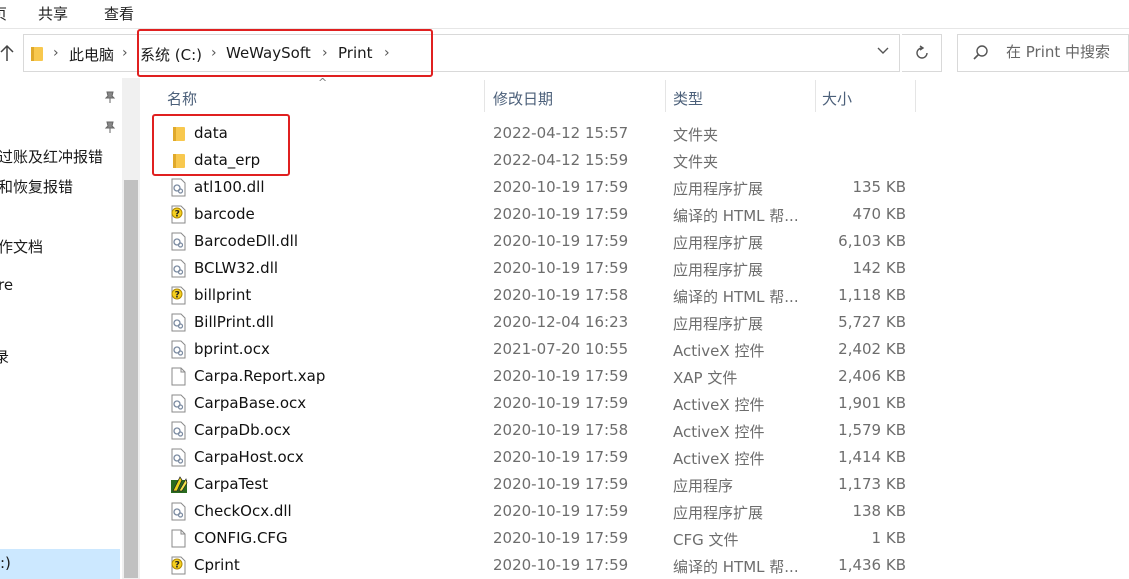 The height and width of the screenshot is (579, 1129). Describe the element at coordinates (232, 349) in the screenshot. I see `file-name: bprint.ocx` at that location.